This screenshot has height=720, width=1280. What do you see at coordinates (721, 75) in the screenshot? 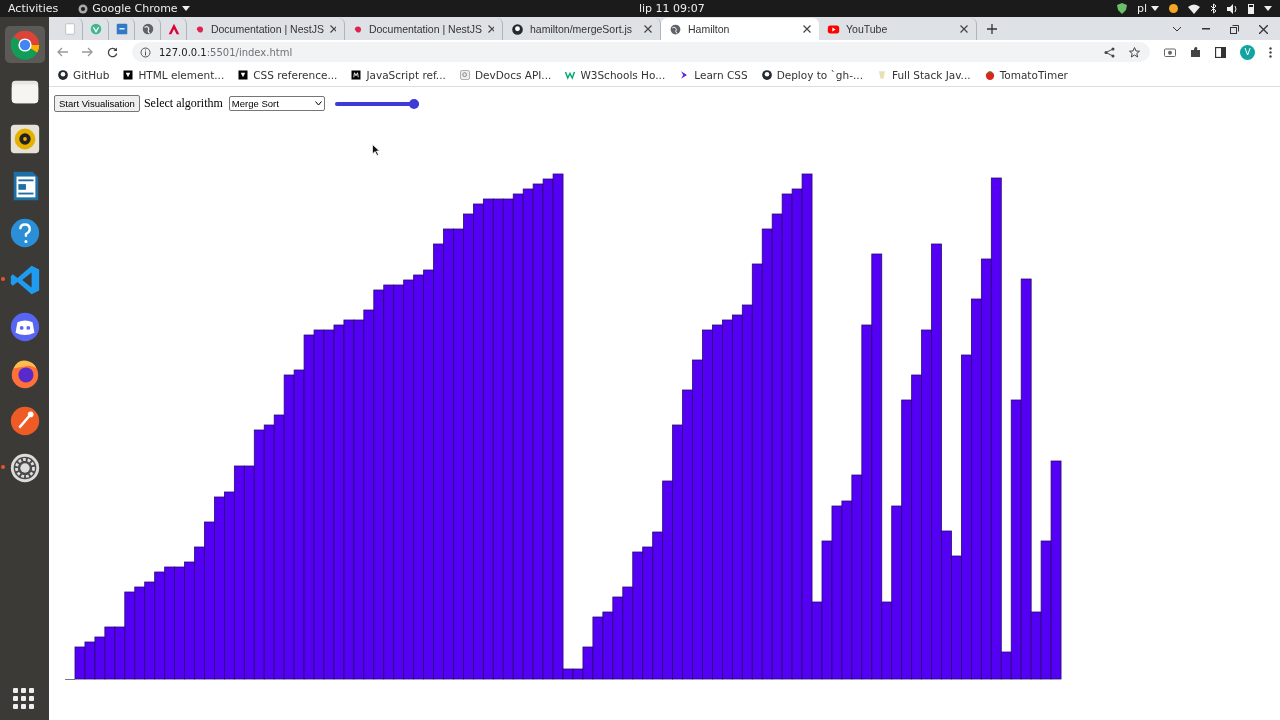
I see `bookmark: Learn CSS` at bounding box center [721, 75].